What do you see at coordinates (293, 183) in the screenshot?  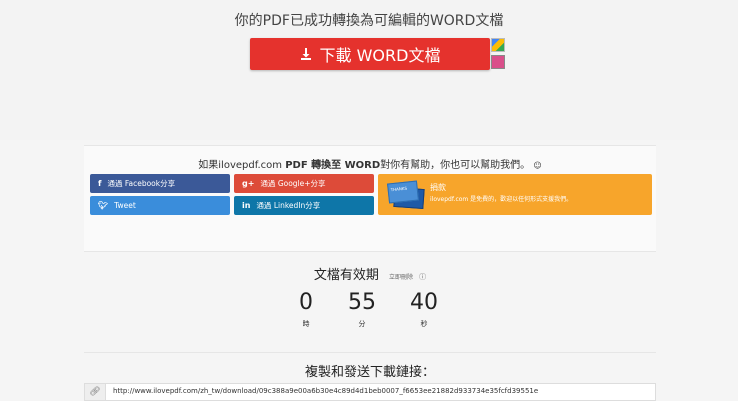 I see `google-plus-label: 通過 Google+分享` at bounding box center [293, 183].